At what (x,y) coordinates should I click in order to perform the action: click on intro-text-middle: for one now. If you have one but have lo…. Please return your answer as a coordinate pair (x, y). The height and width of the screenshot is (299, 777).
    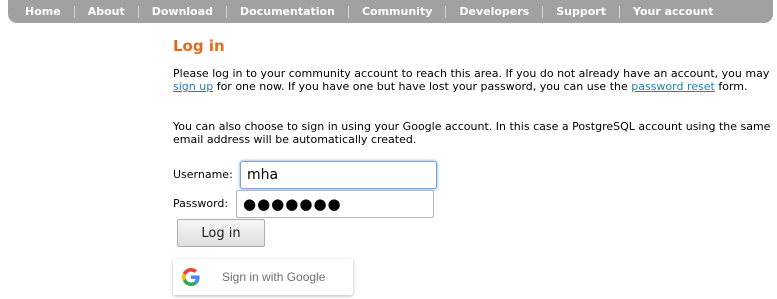
    Looking at the image, I should click on (422, 86).